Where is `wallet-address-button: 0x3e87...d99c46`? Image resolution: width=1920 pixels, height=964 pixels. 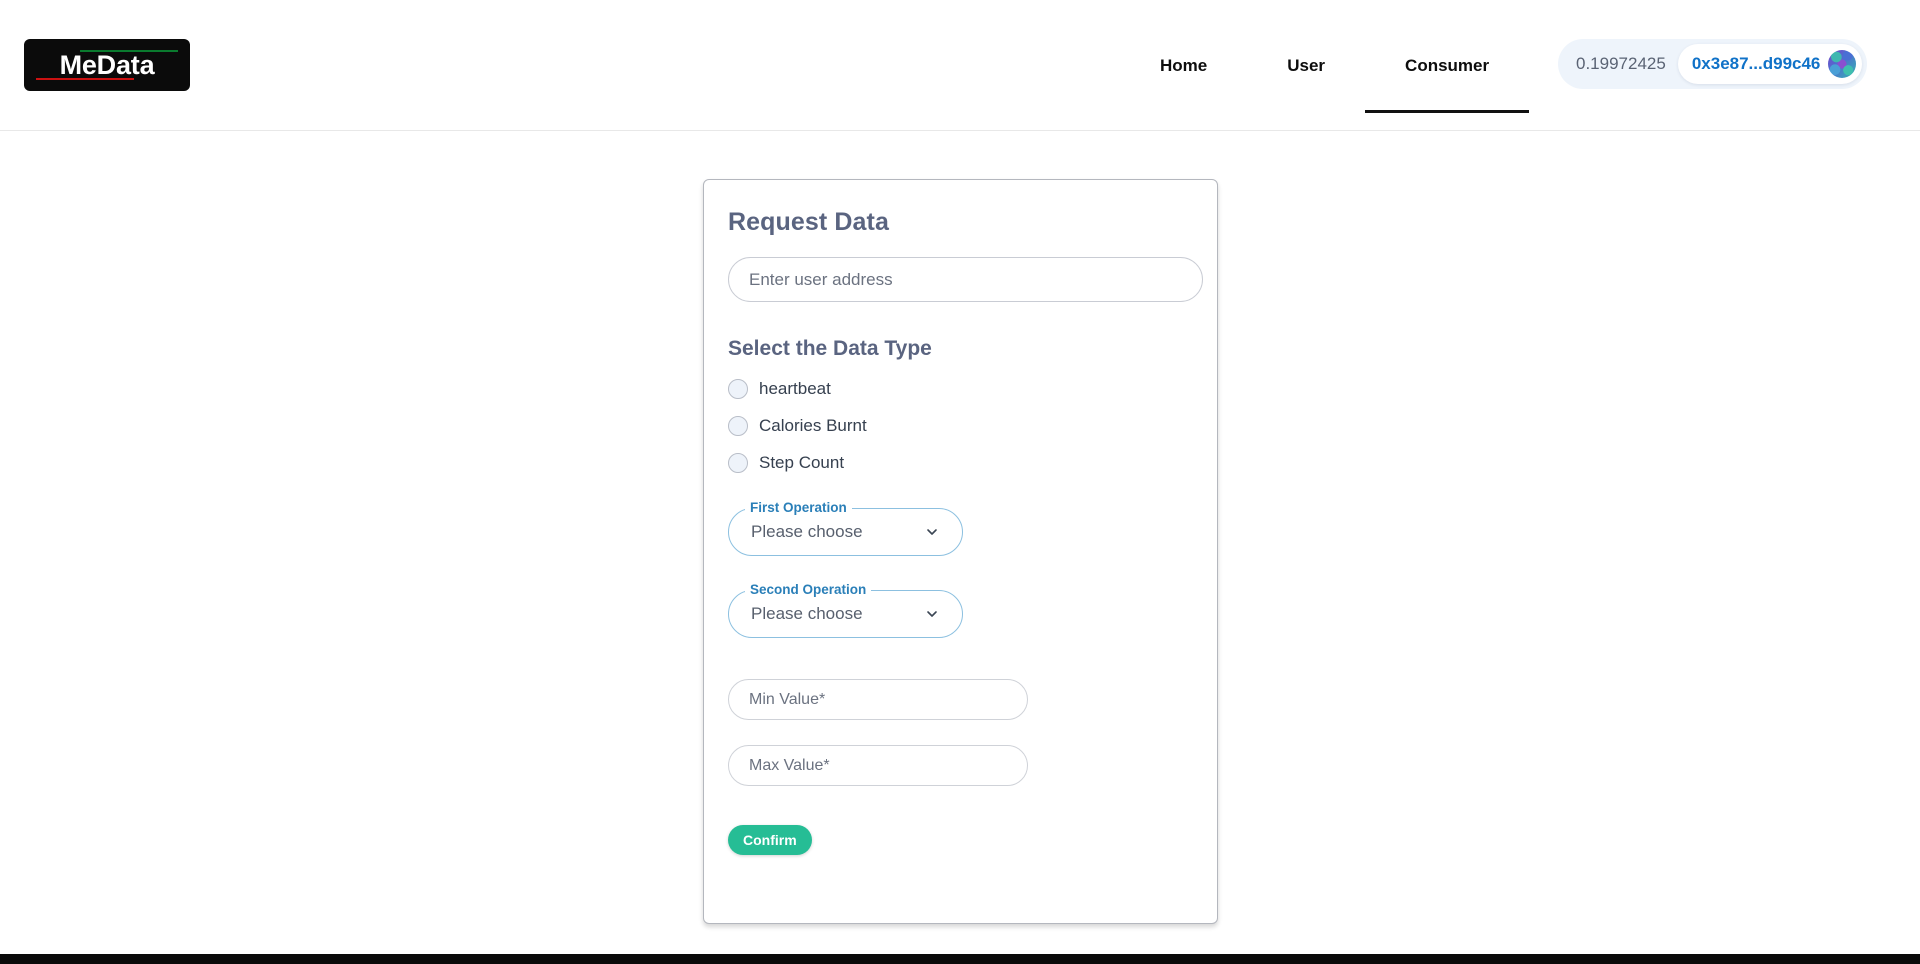 wallet-address-button: 0x3e87...d99c46 is located at coordinates (1770, 64).